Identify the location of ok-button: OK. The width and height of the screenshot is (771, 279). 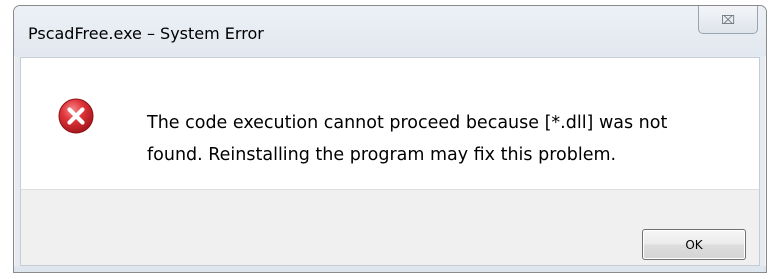
(694, 244).